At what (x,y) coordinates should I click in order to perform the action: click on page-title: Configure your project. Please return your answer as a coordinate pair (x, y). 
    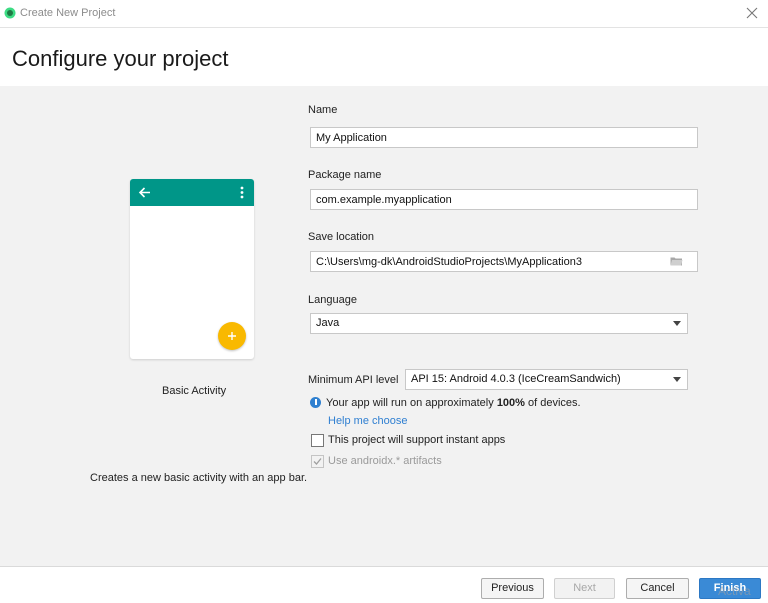
    Looking at the image, I should click on (120, 58).